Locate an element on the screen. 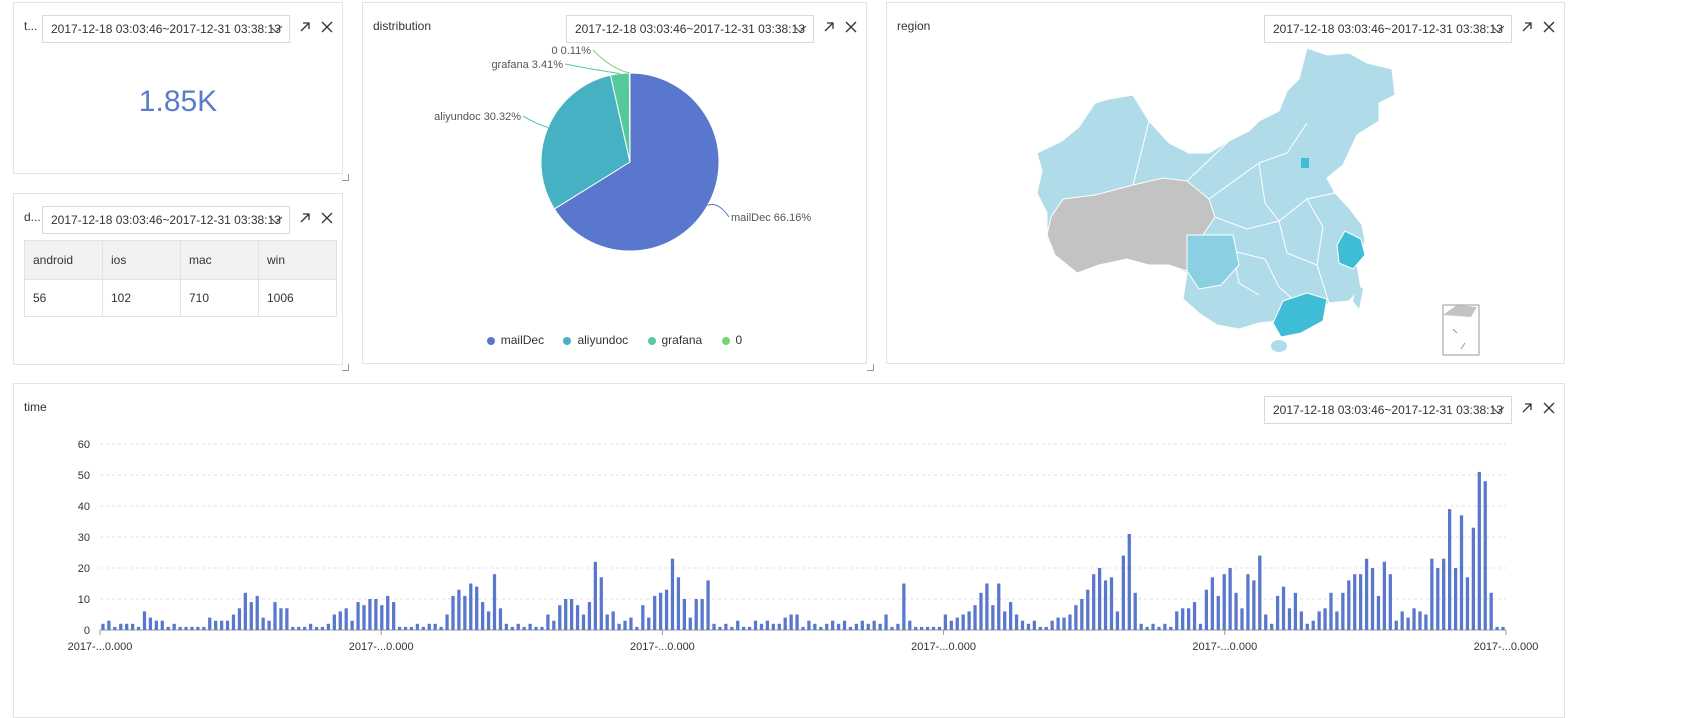 The image size is (1696, 718). close-icon is located at coordinates (327, 27).